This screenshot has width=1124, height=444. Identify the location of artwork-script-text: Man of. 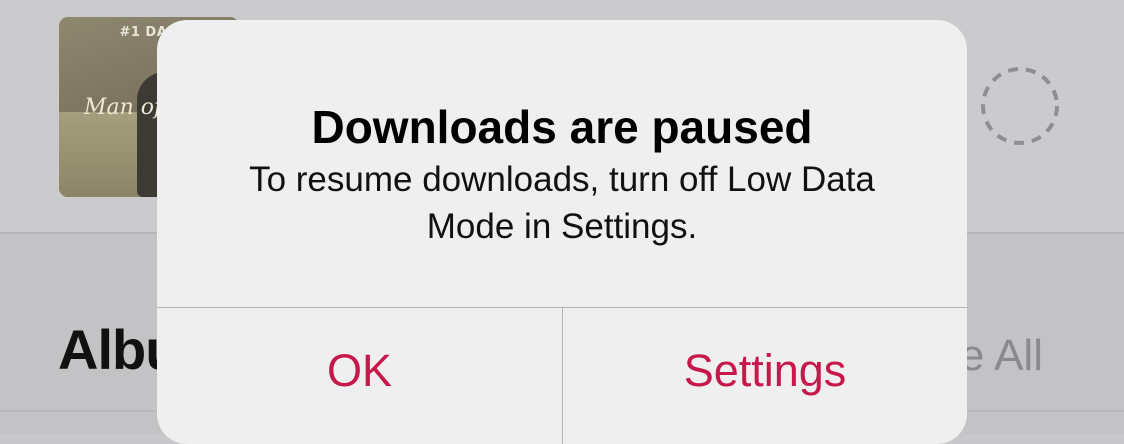
(123, 107).